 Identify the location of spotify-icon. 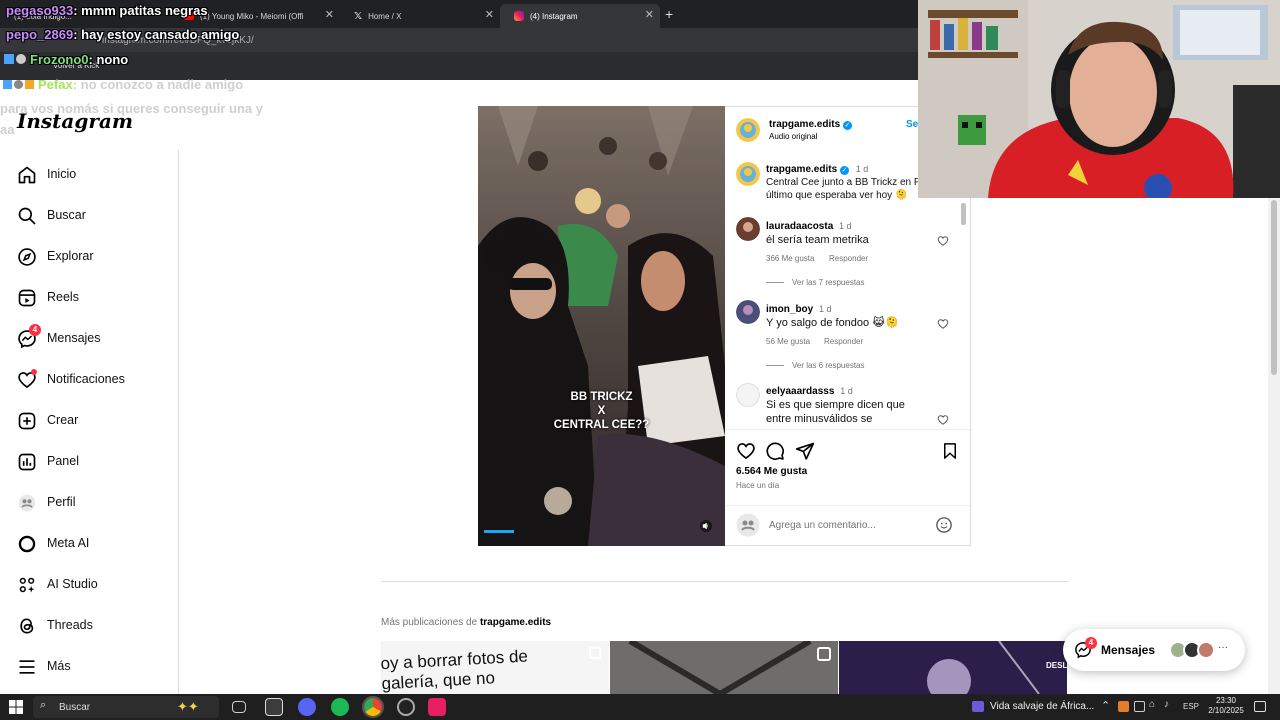
(340, 707).